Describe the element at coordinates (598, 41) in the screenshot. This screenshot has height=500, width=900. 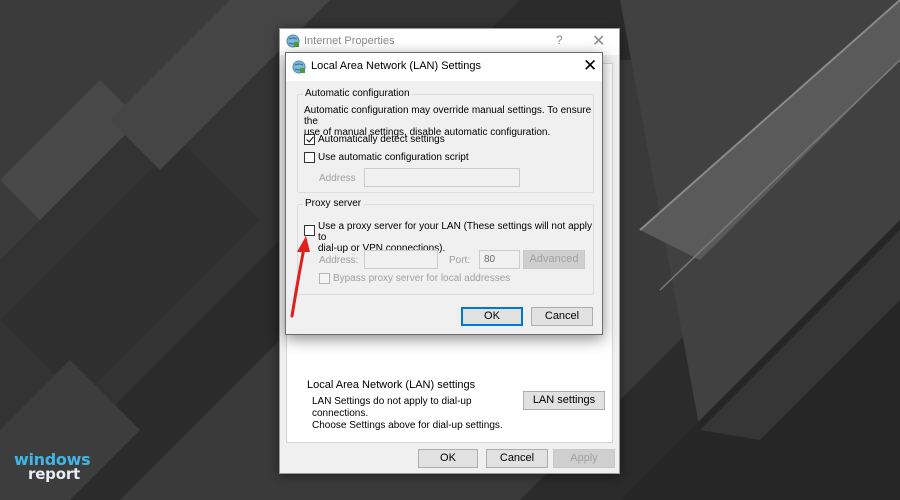
I see `parent-close-button: ✕` at that location.